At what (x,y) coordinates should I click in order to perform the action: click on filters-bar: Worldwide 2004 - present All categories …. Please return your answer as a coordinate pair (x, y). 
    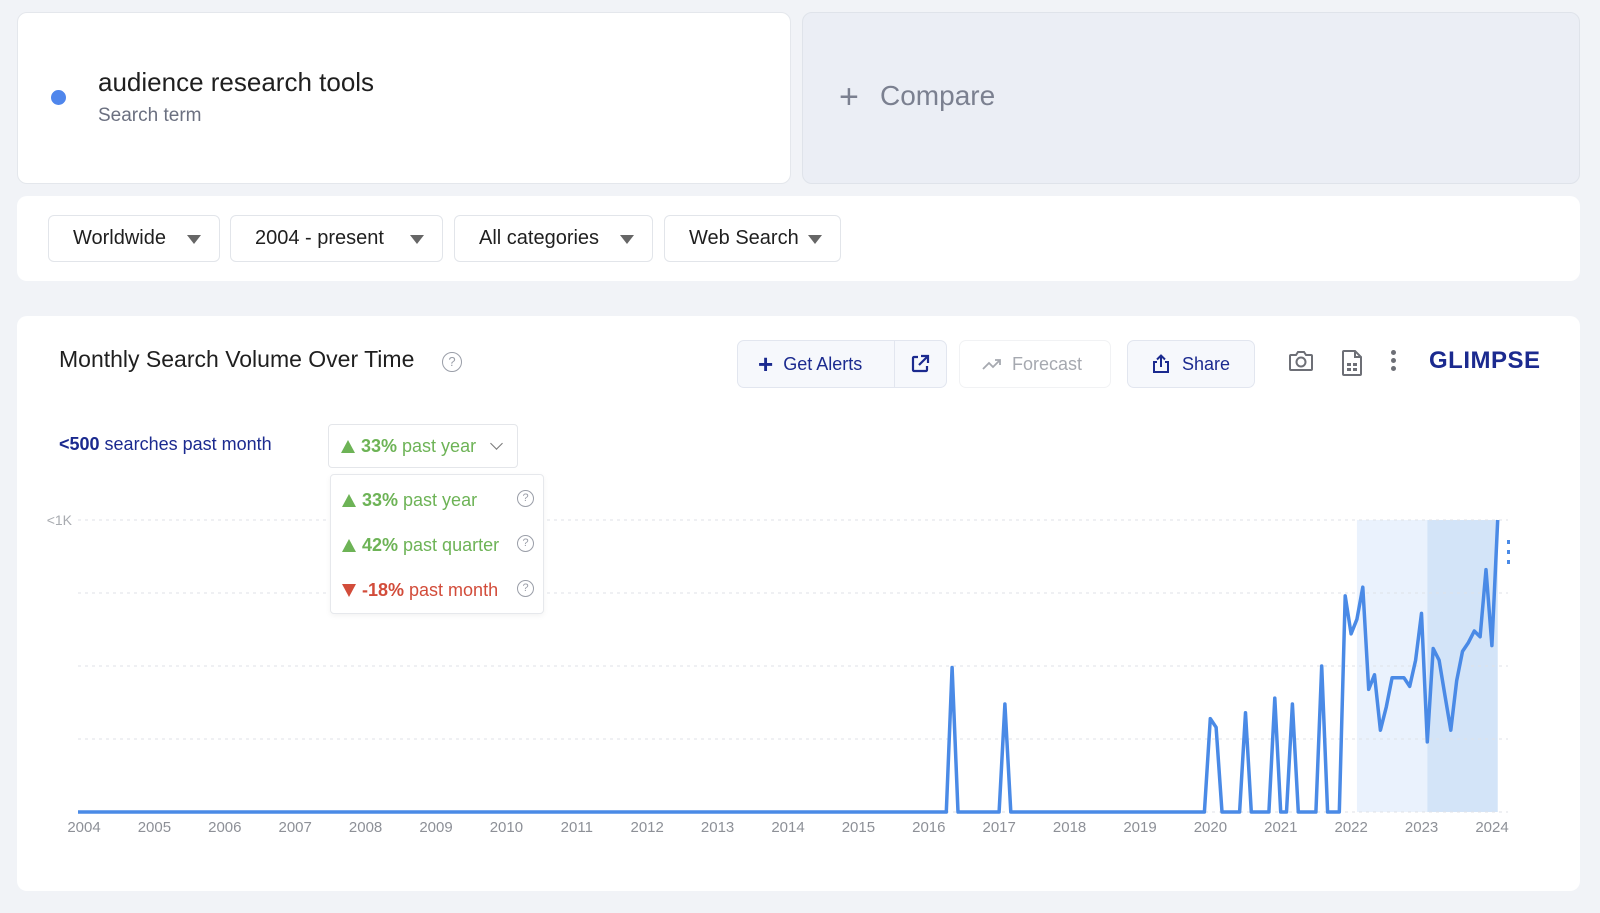
    Looking at the image, I should click on (798, 238).